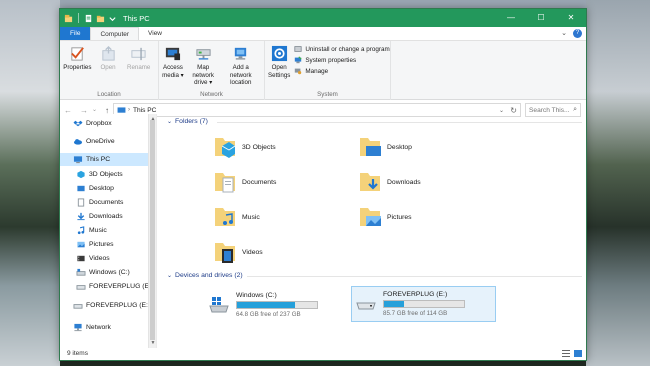  Describe the element at coordinates (98, 327) in the screenshot. I see `nav-item-label: Network` at that location.